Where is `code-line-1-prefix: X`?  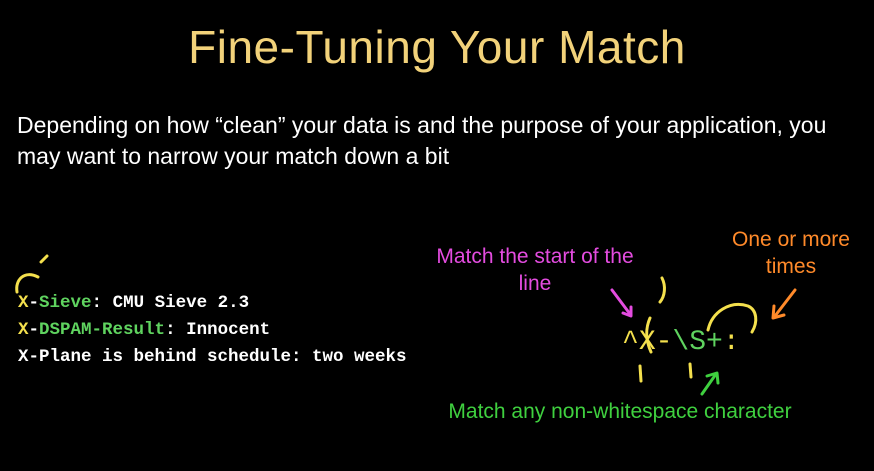 code-line-1-prefix: X is located at coordinates (23, 303).